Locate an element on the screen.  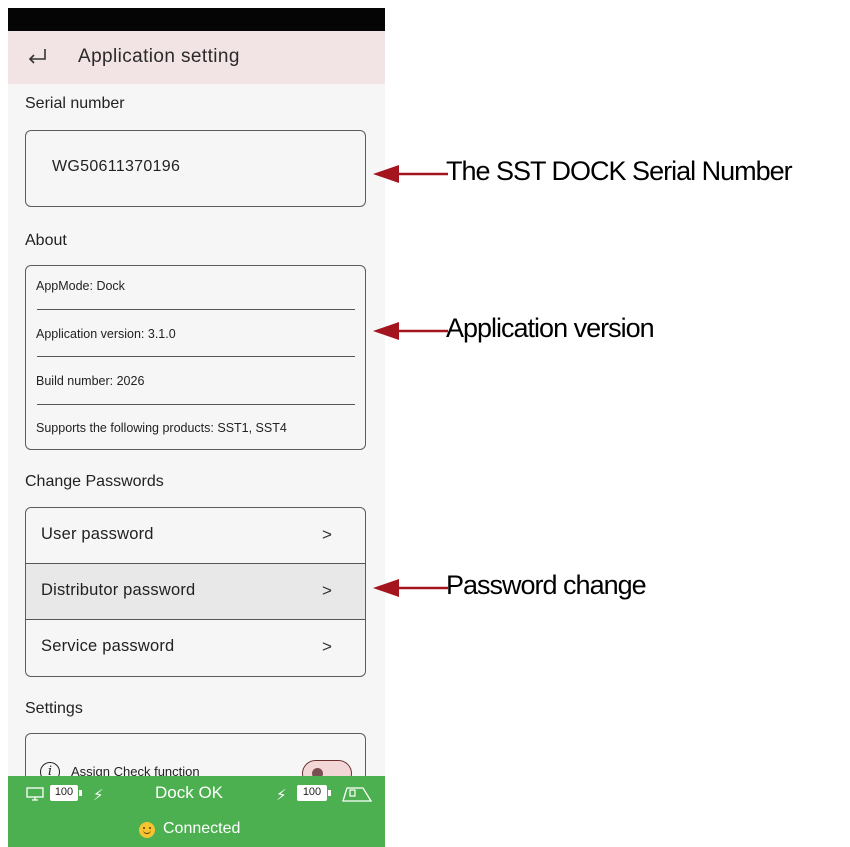
monitor-icon is located at coordinates (35, 794).